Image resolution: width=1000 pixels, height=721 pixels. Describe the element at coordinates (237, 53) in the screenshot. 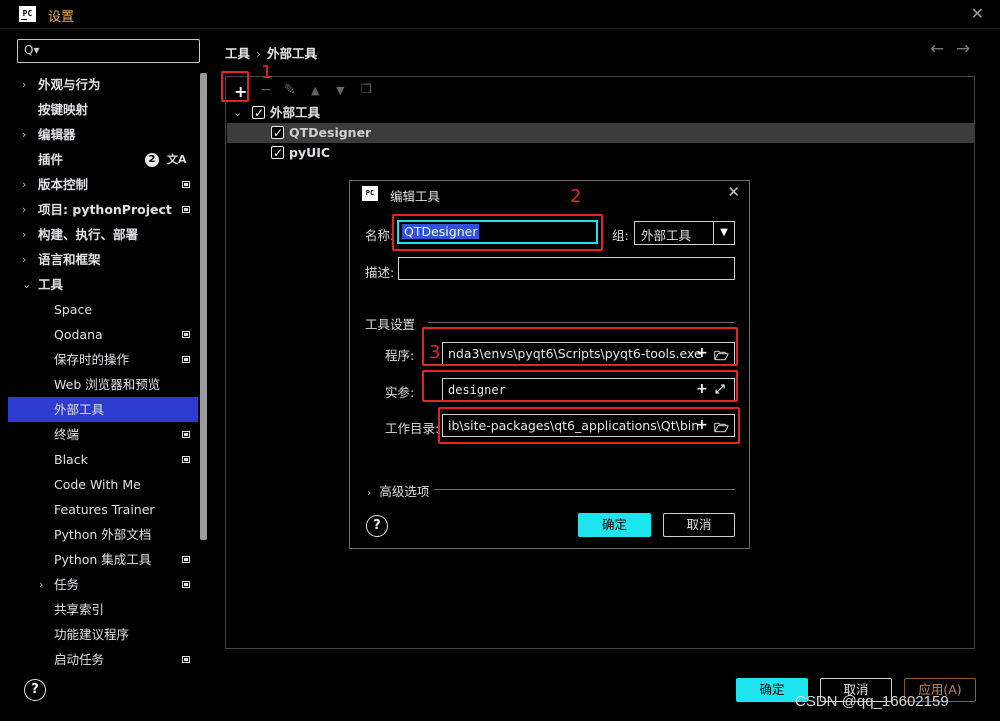

I see `breadcrumb-parent: 工具` at that location.